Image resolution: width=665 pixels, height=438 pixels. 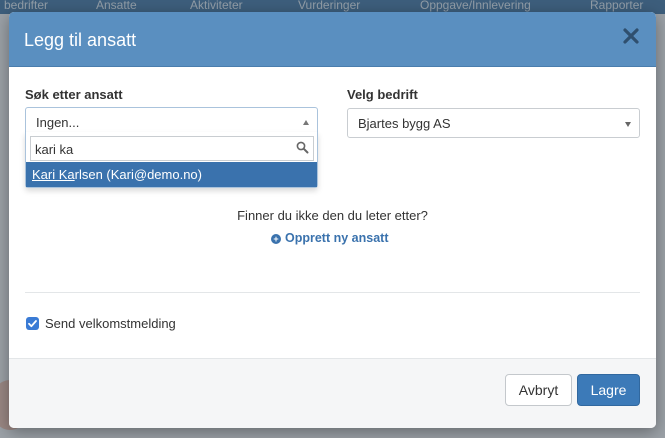 I want to click on result-rest-text: rlsen (Kari@demo.no), so click(x=138, y=174).